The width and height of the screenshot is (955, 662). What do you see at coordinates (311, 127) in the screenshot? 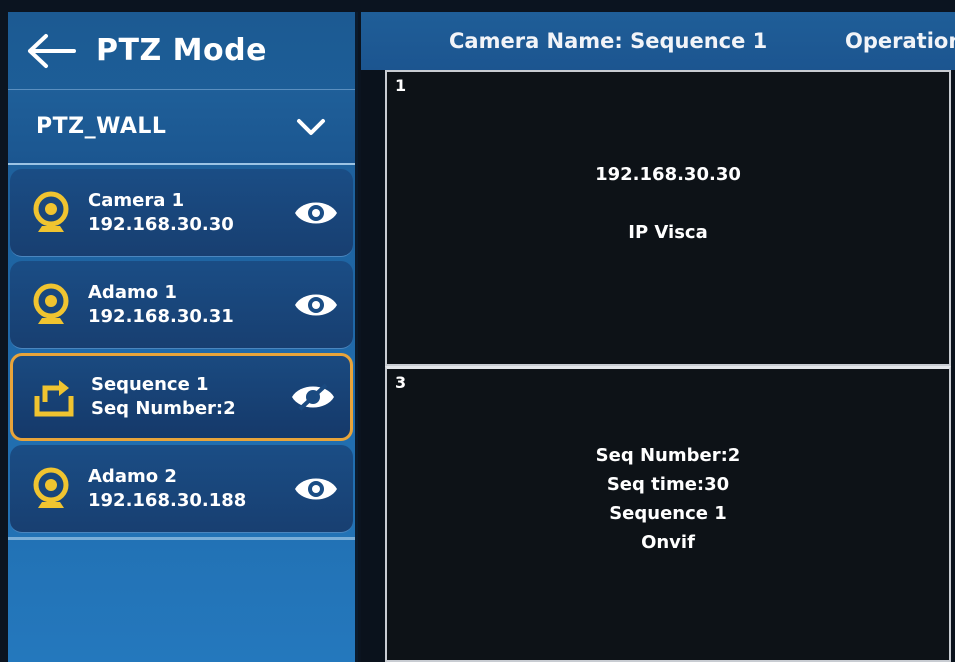
I see `chevron-down-icon` at bounding box center [311, 127].